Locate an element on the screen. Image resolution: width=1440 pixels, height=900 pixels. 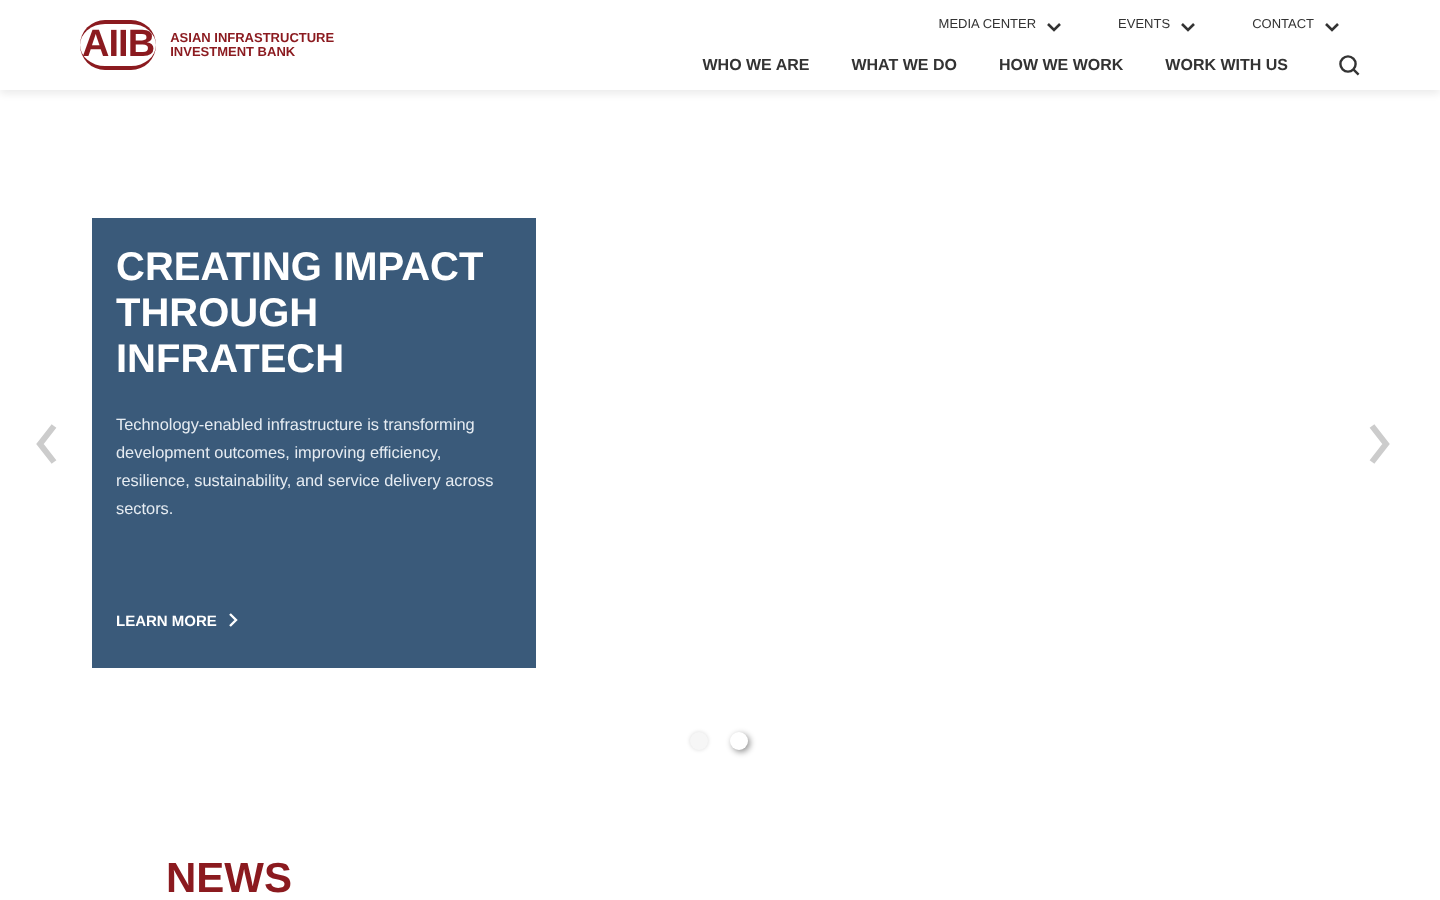
main-nav-link: HOW WE WORK is located at coordinates (1061, 65).